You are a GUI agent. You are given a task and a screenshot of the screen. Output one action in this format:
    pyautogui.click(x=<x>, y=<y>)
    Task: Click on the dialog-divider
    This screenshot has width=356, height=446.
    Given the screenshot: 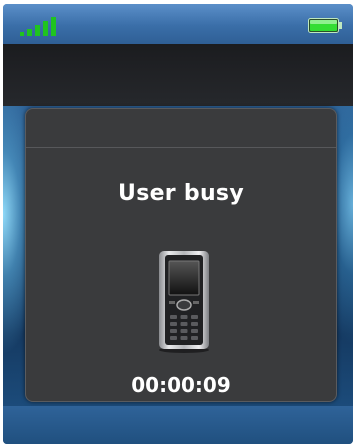 What is the action you would take?
    pyautogui.click(x=181, y=147)
    